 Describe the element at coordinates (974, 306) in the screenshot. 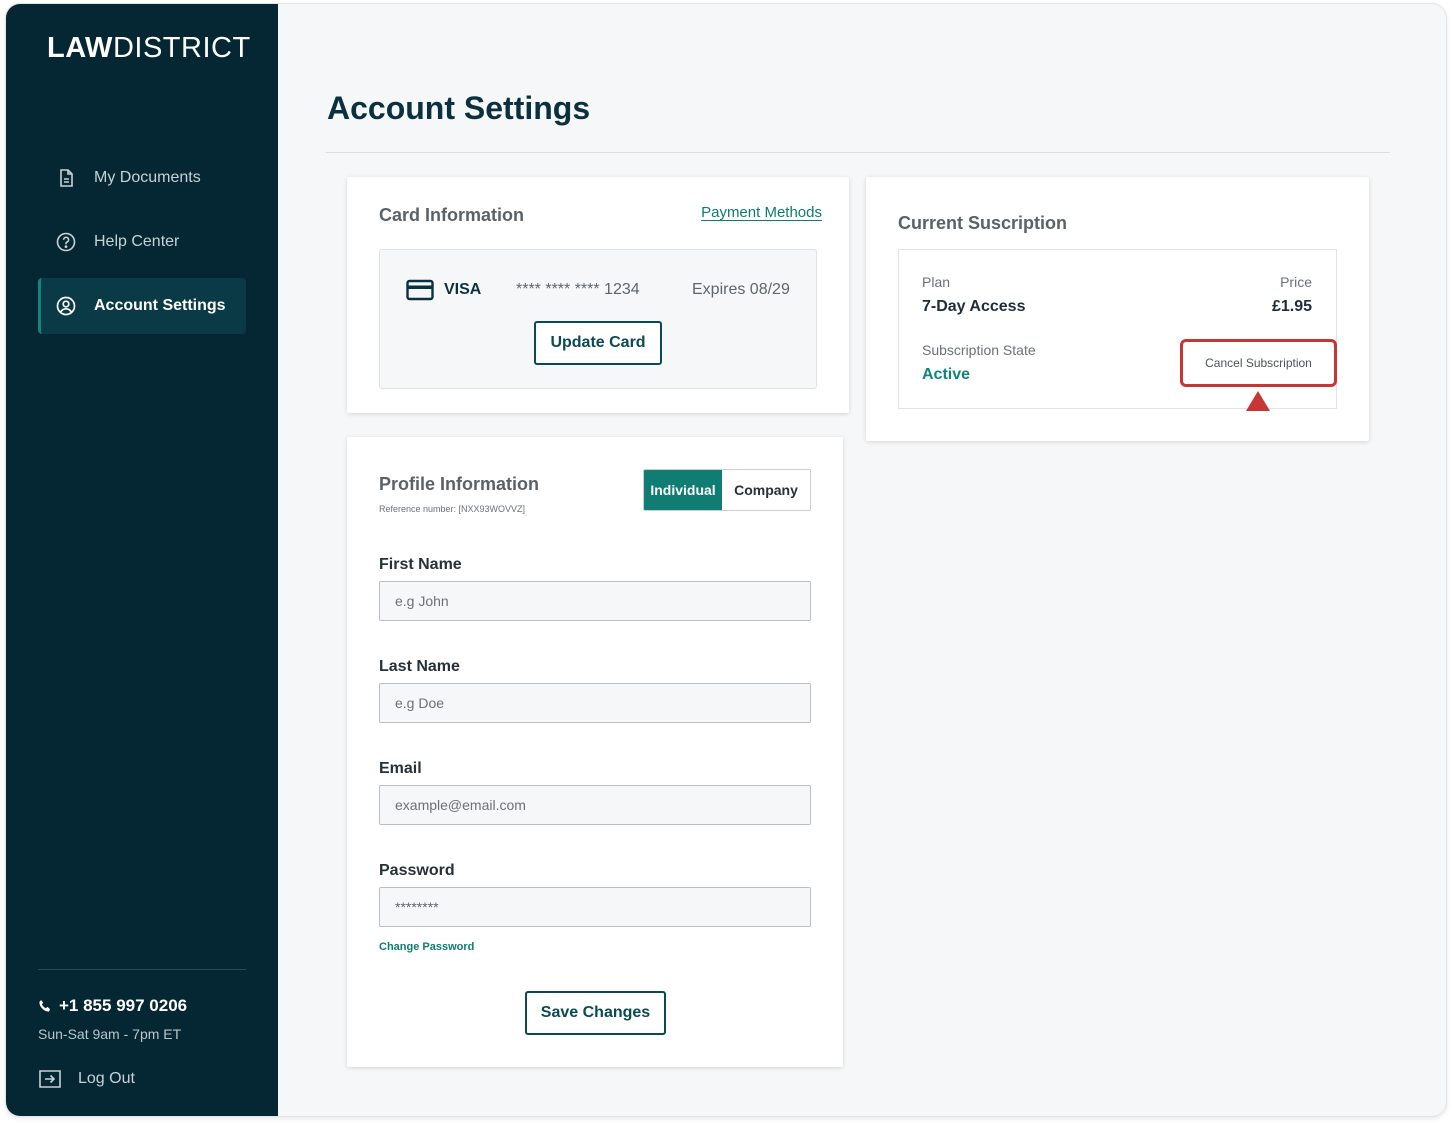

I see `plan-value: 7-Day Access` at that location.